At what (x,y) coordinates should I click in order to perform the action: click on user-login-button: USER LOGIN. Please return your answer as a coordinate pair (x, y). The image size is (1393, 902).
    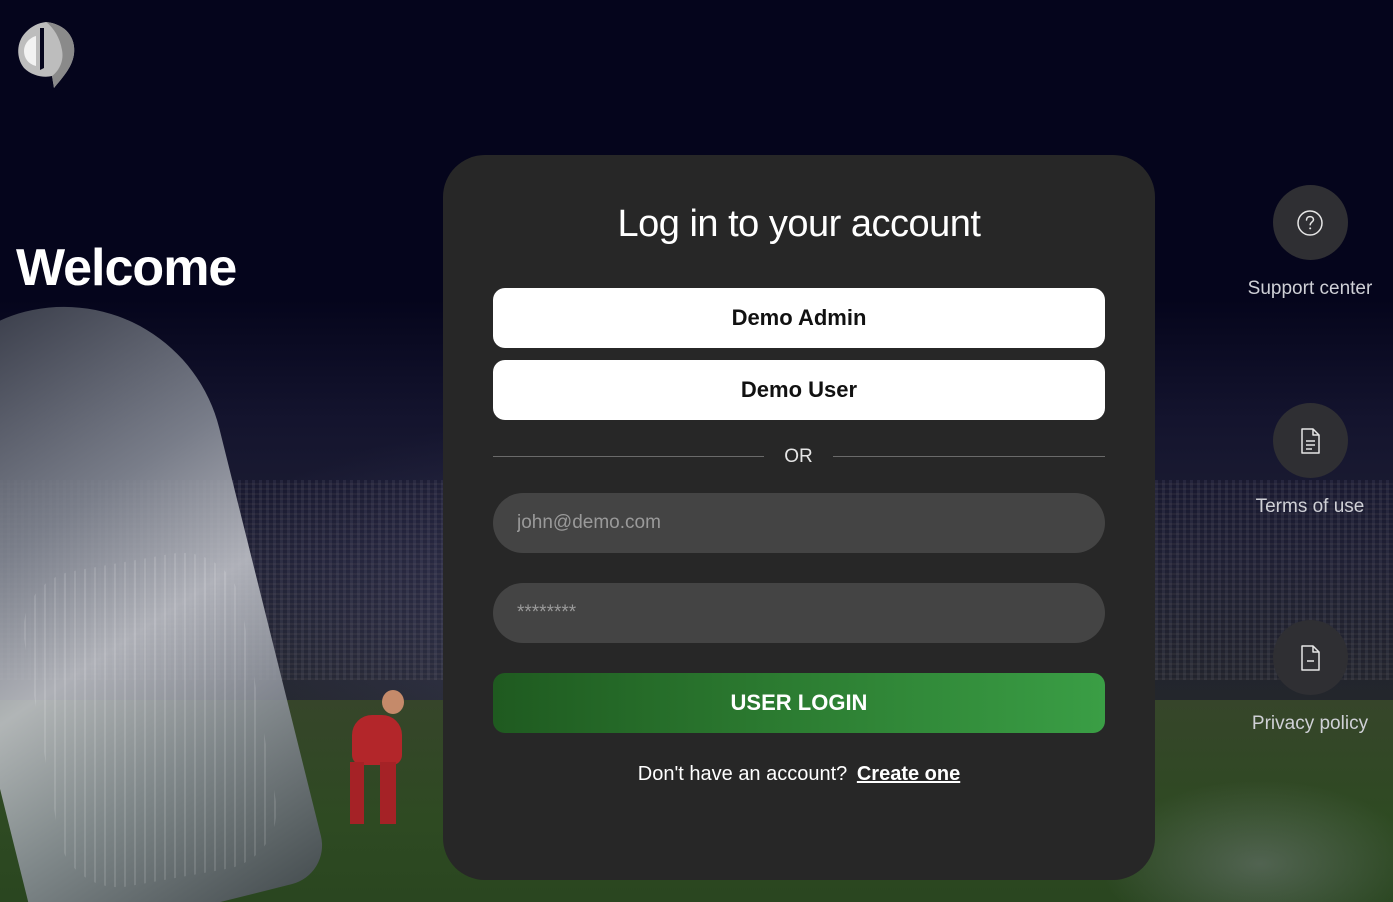
    Looking at the image, I should click on (799, 703).